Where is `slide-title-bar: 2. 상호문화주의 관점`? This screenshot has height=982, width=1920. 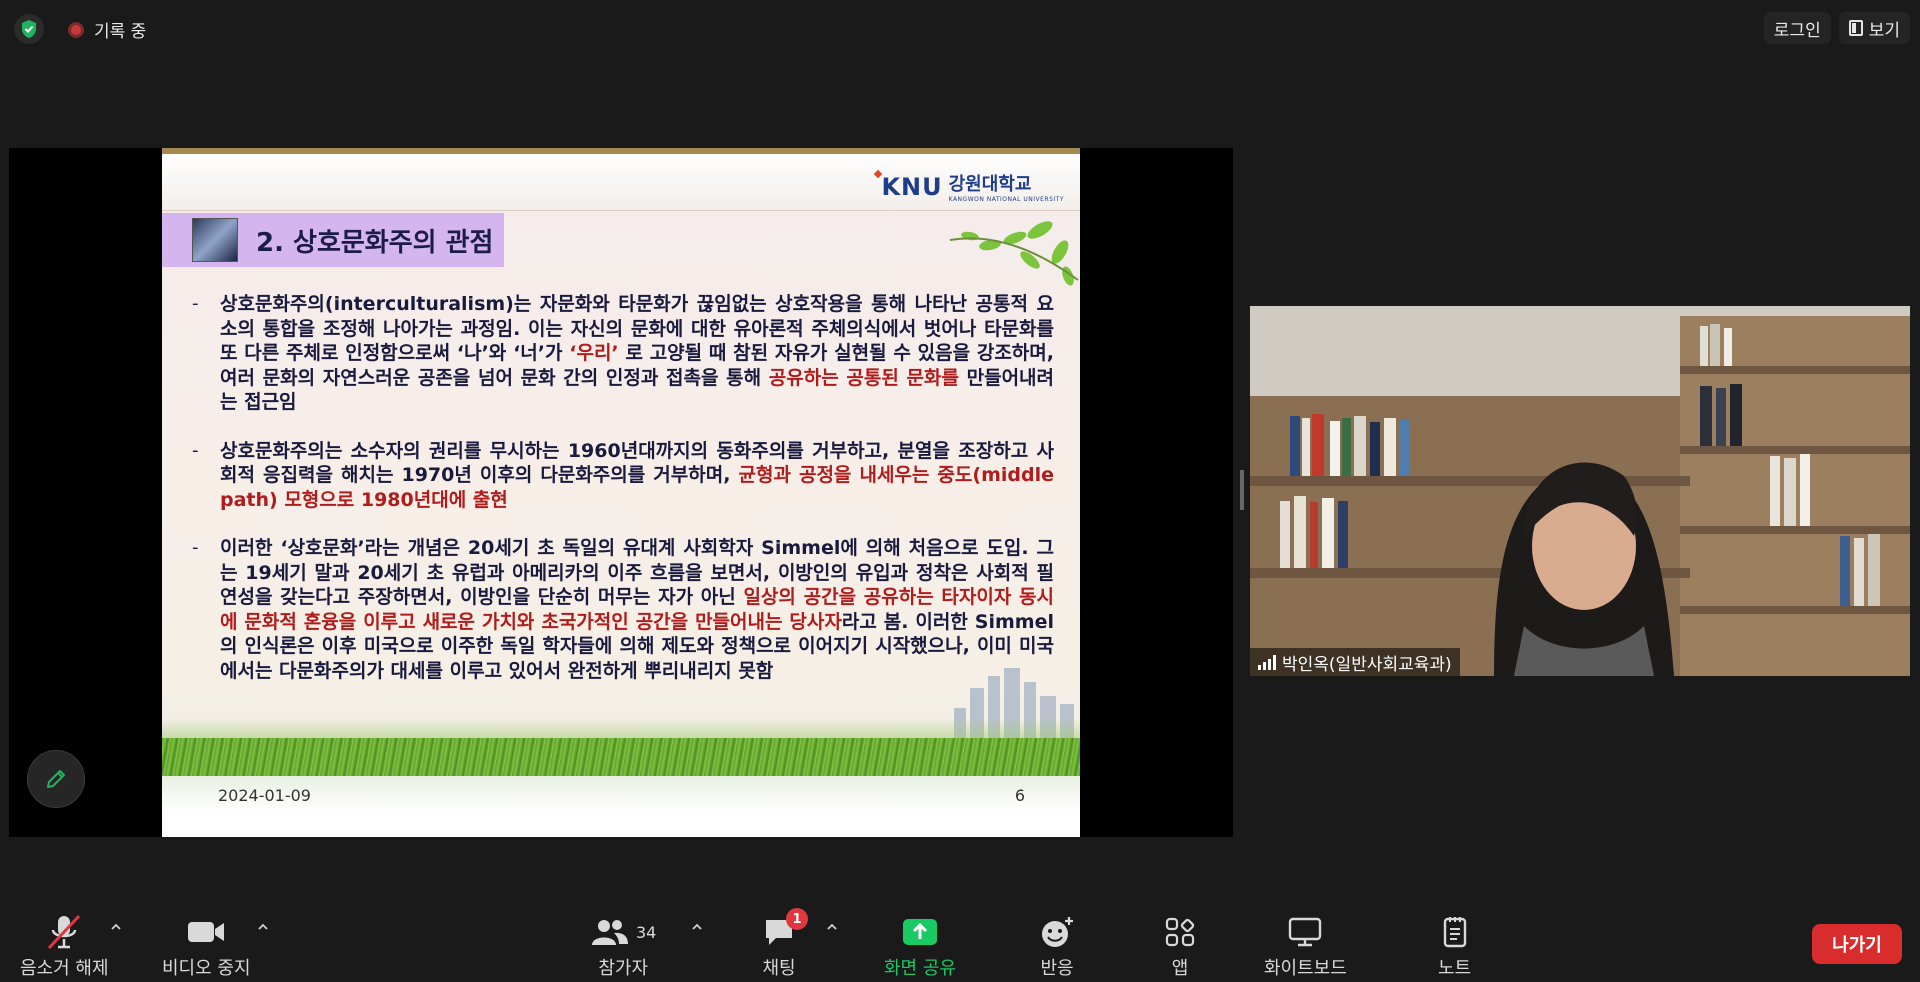
slide-title-bar: 2. 상호문화주의 관점 is located at coordinates (333, 240).